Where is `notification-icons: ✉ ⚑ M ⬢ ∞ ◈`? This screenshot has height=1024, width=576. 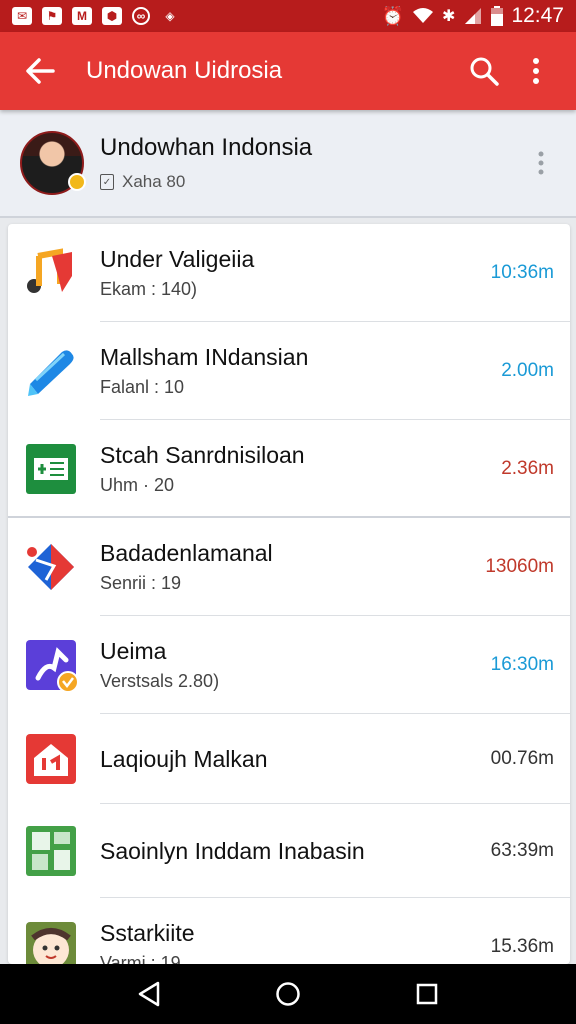
notification-icons: ✉ ⚑ M ⬢ ∞ ◈ is located at coordinates (96, 16).